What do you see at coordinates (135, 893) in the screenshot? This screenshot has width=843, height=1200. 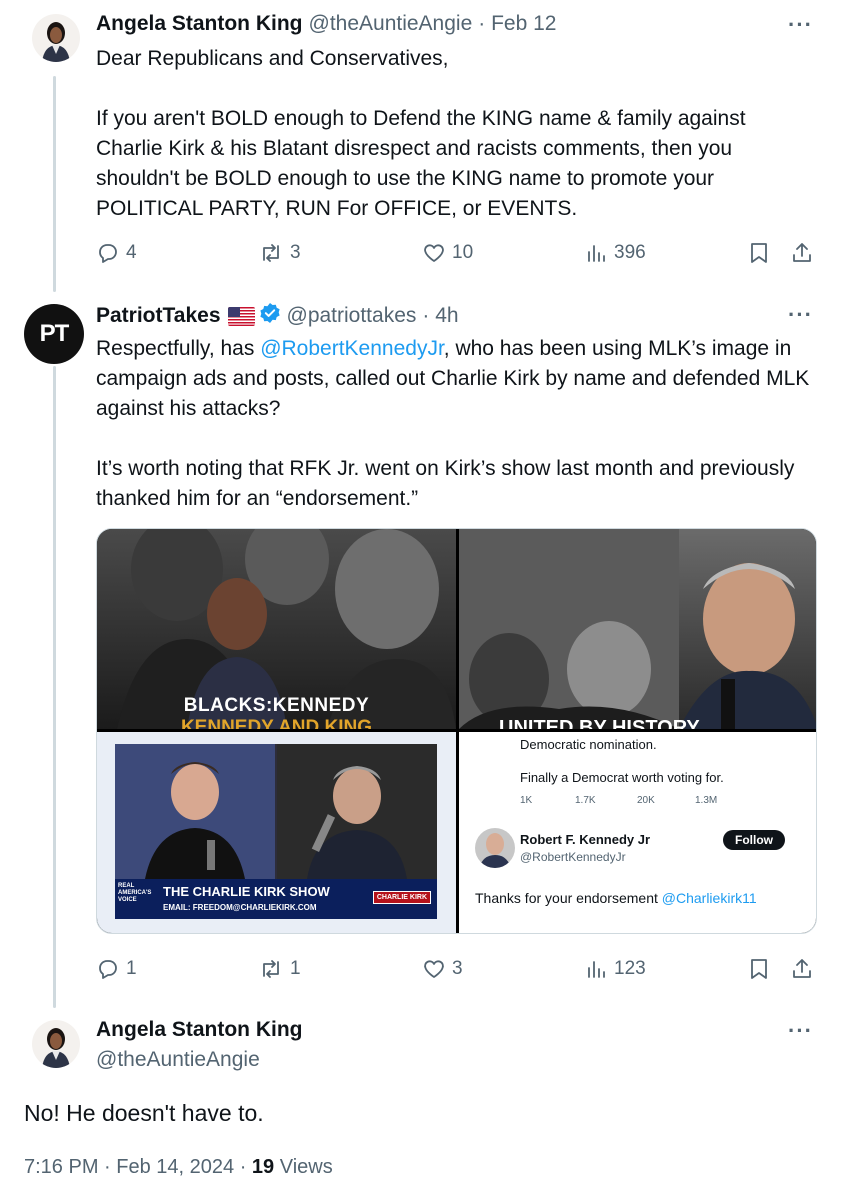 I see `network-badge: REAL AMERICA'S VOICE` at bounding box center [135, 893].